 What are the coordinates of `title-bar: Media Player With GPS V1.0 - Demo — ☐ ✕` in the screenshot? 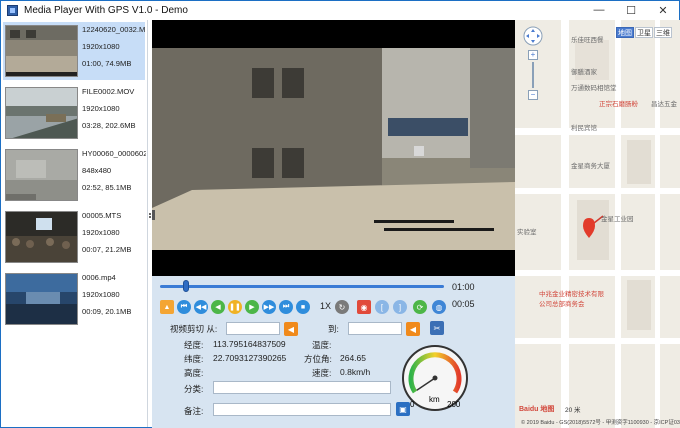 It's located at (340, 10).